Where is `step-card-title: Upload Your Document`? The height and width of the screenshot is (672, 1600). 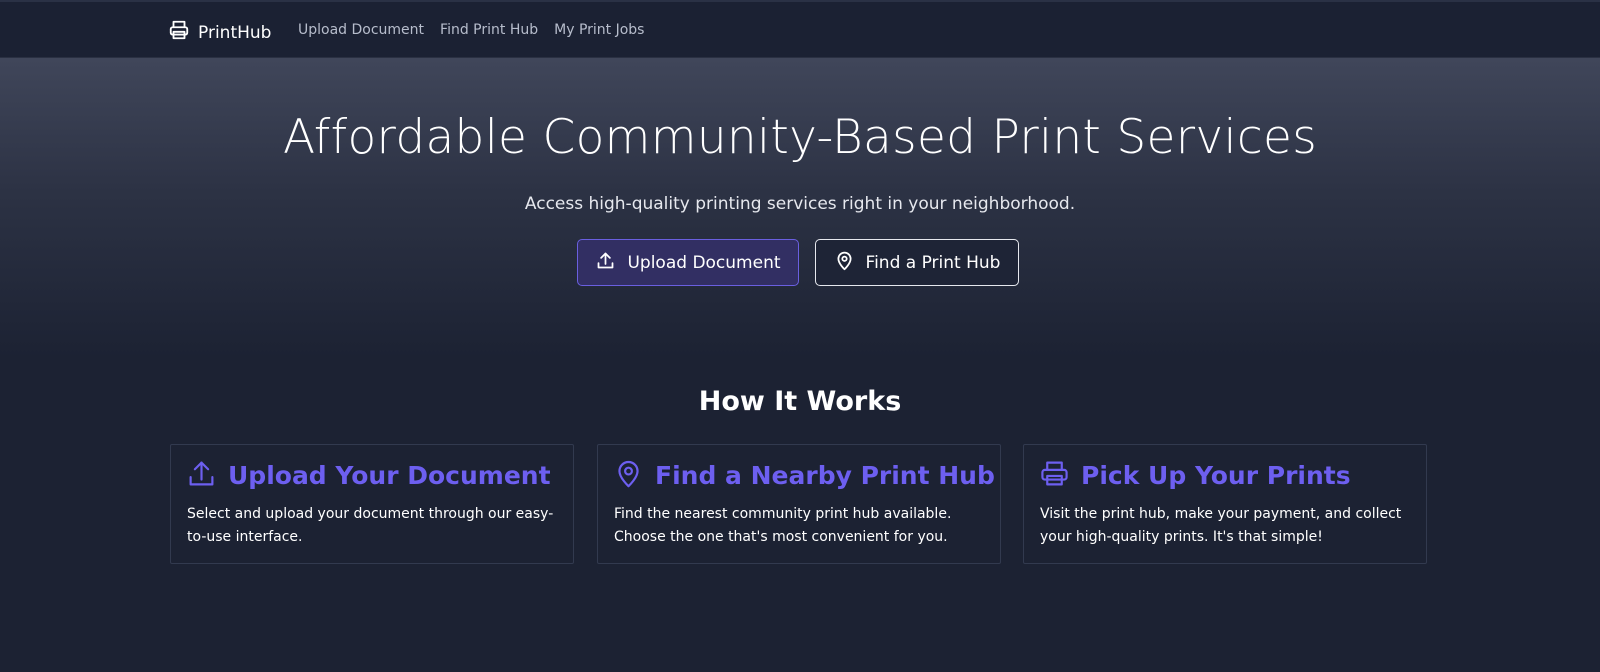
step-card-title: Upload Your Document is located at coordinates (389, 475).